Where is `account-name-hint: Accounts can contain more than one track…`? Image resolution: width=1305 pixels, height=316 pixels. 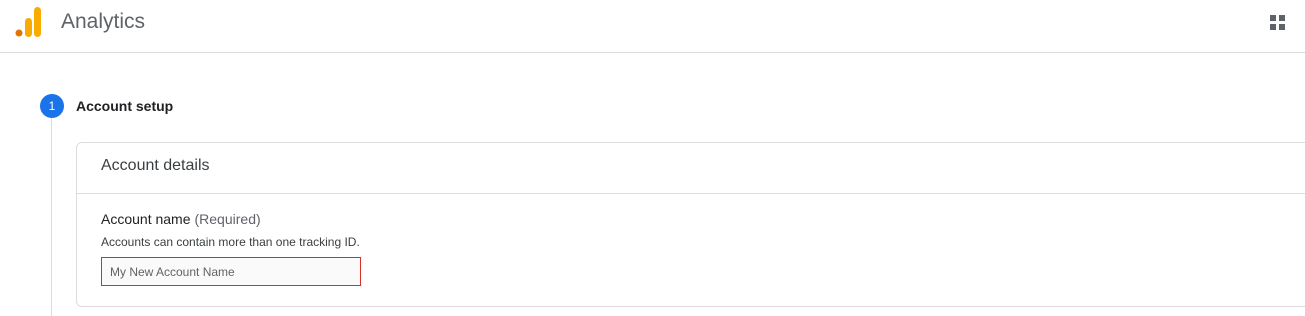
account-name-hint: Accounts can contain more than one track… is located at coordinates (230, 242).